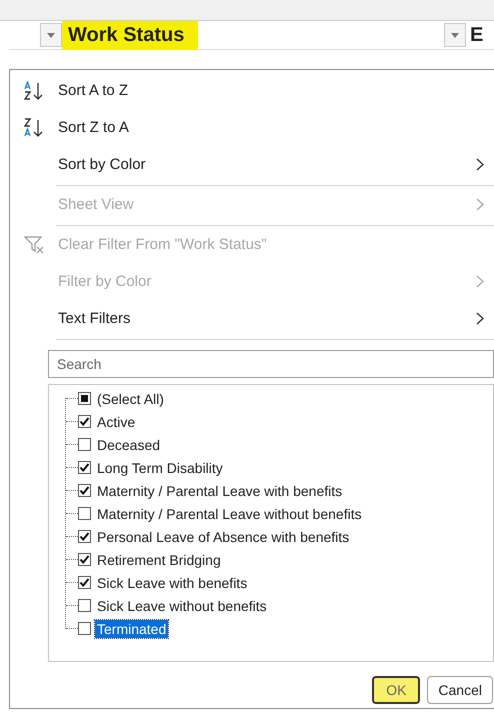 The width and height of the screenshot is (494, 713). I want to click on column-header: E, so click(476, 35).